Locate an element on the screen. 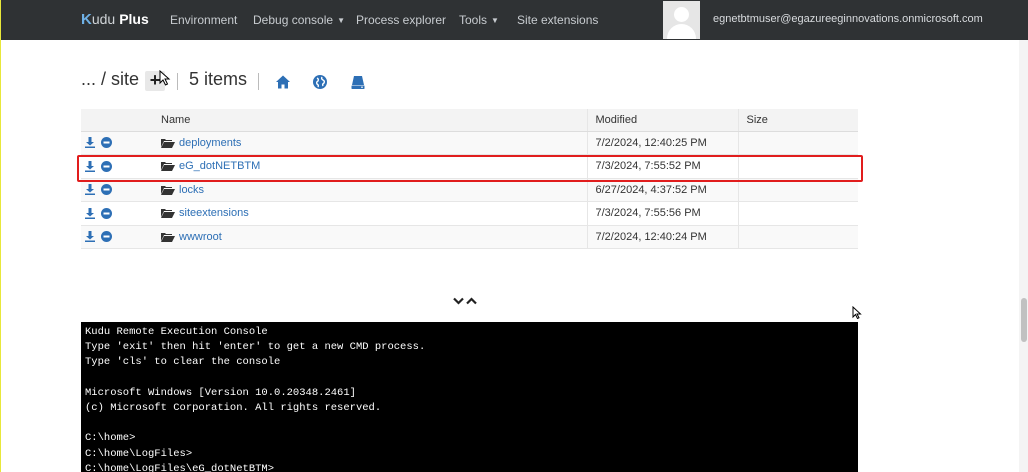  home-icon is located at coordinates (283, 82).